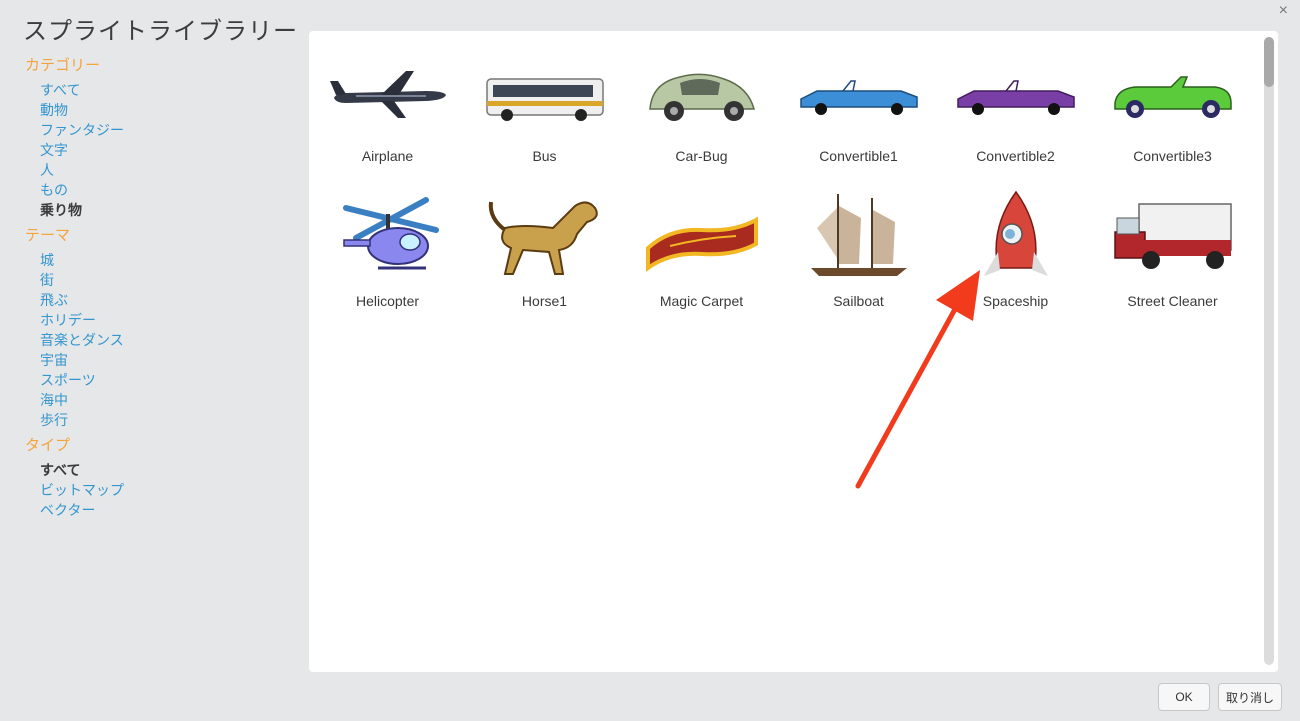 The width and height of the screenshot is (1300, 721). What do you see at coordinates (702, 238) in the screenshot?
I see `magic-carpet-icon` at bounding box center [702, 238].